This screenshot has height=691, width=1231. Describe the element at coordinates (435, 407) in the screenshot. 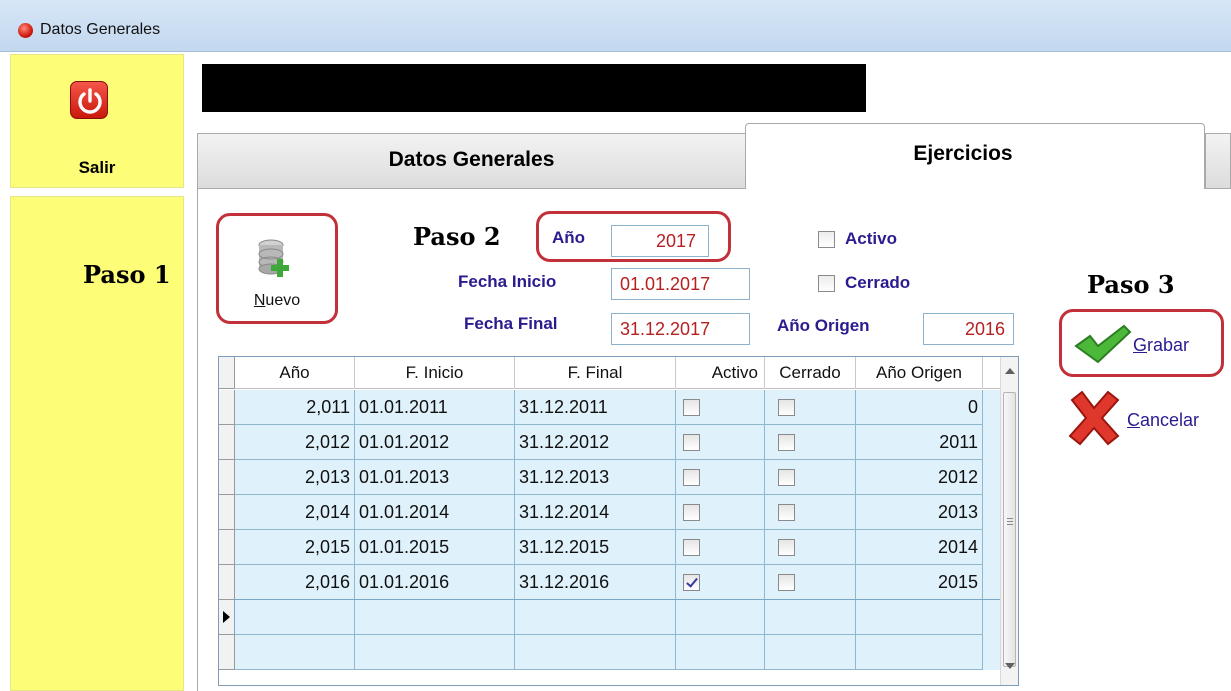

I see `cell-start-date: 01.01.2011` at that location.